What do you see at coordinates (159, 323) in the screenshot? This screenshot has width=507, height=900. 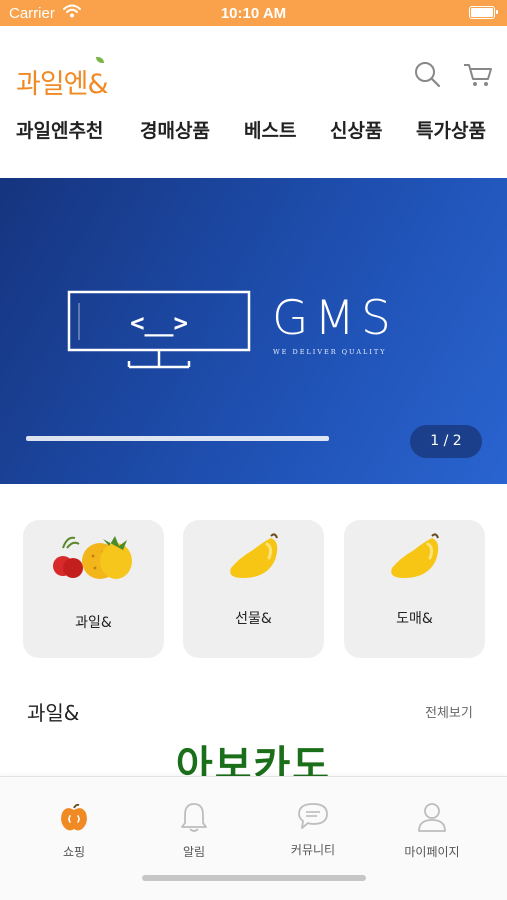 I see `code-glyph: <__>` at bounding box center [159, 323].